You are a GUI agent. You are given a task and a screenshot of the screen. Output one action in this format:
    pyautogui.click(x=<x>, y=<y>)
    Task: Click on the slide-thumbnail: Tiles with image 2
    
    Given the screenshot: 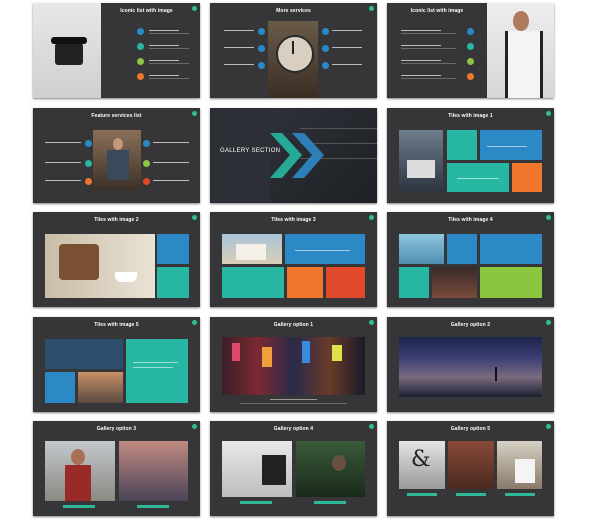 What is the action you would take?
    pyautogui.click(x=116, y=259)
    